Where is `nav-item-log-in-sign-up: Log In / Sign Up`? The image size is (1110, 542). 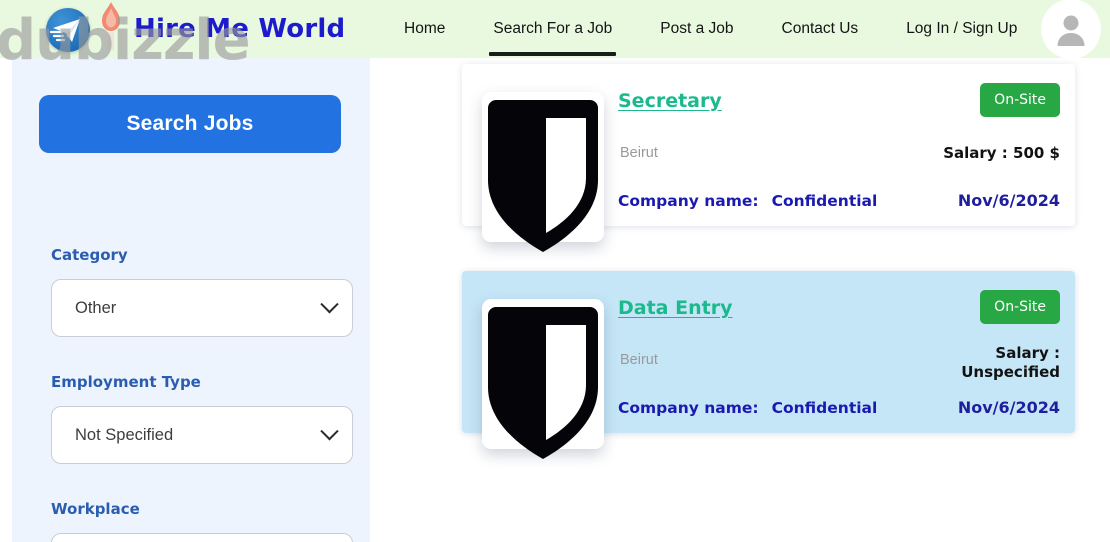 nav-item-log-in-sign-up: Log In / Sign Up is located at coordinates (961, 29).